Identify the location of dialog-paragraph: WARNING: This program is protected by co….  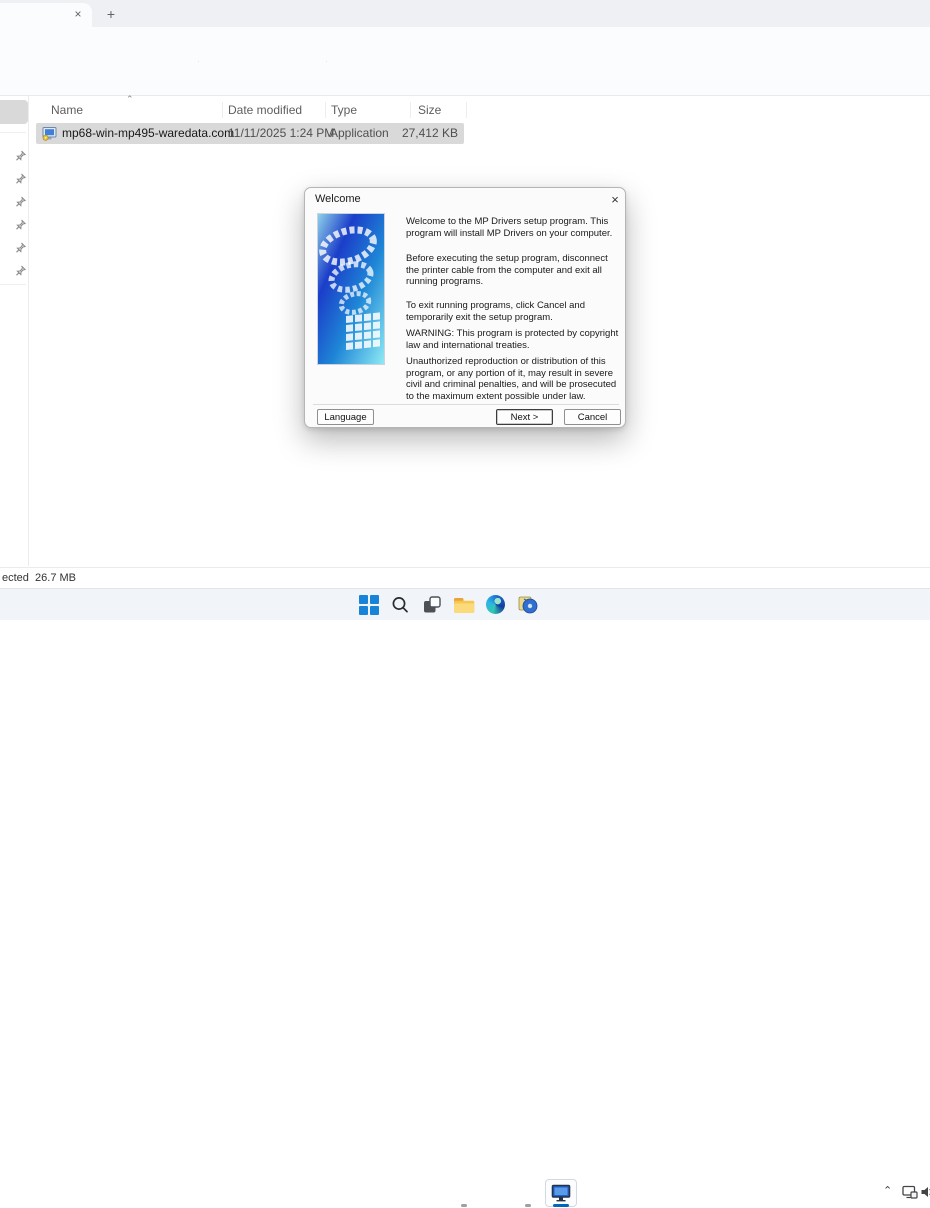
(512, 339).